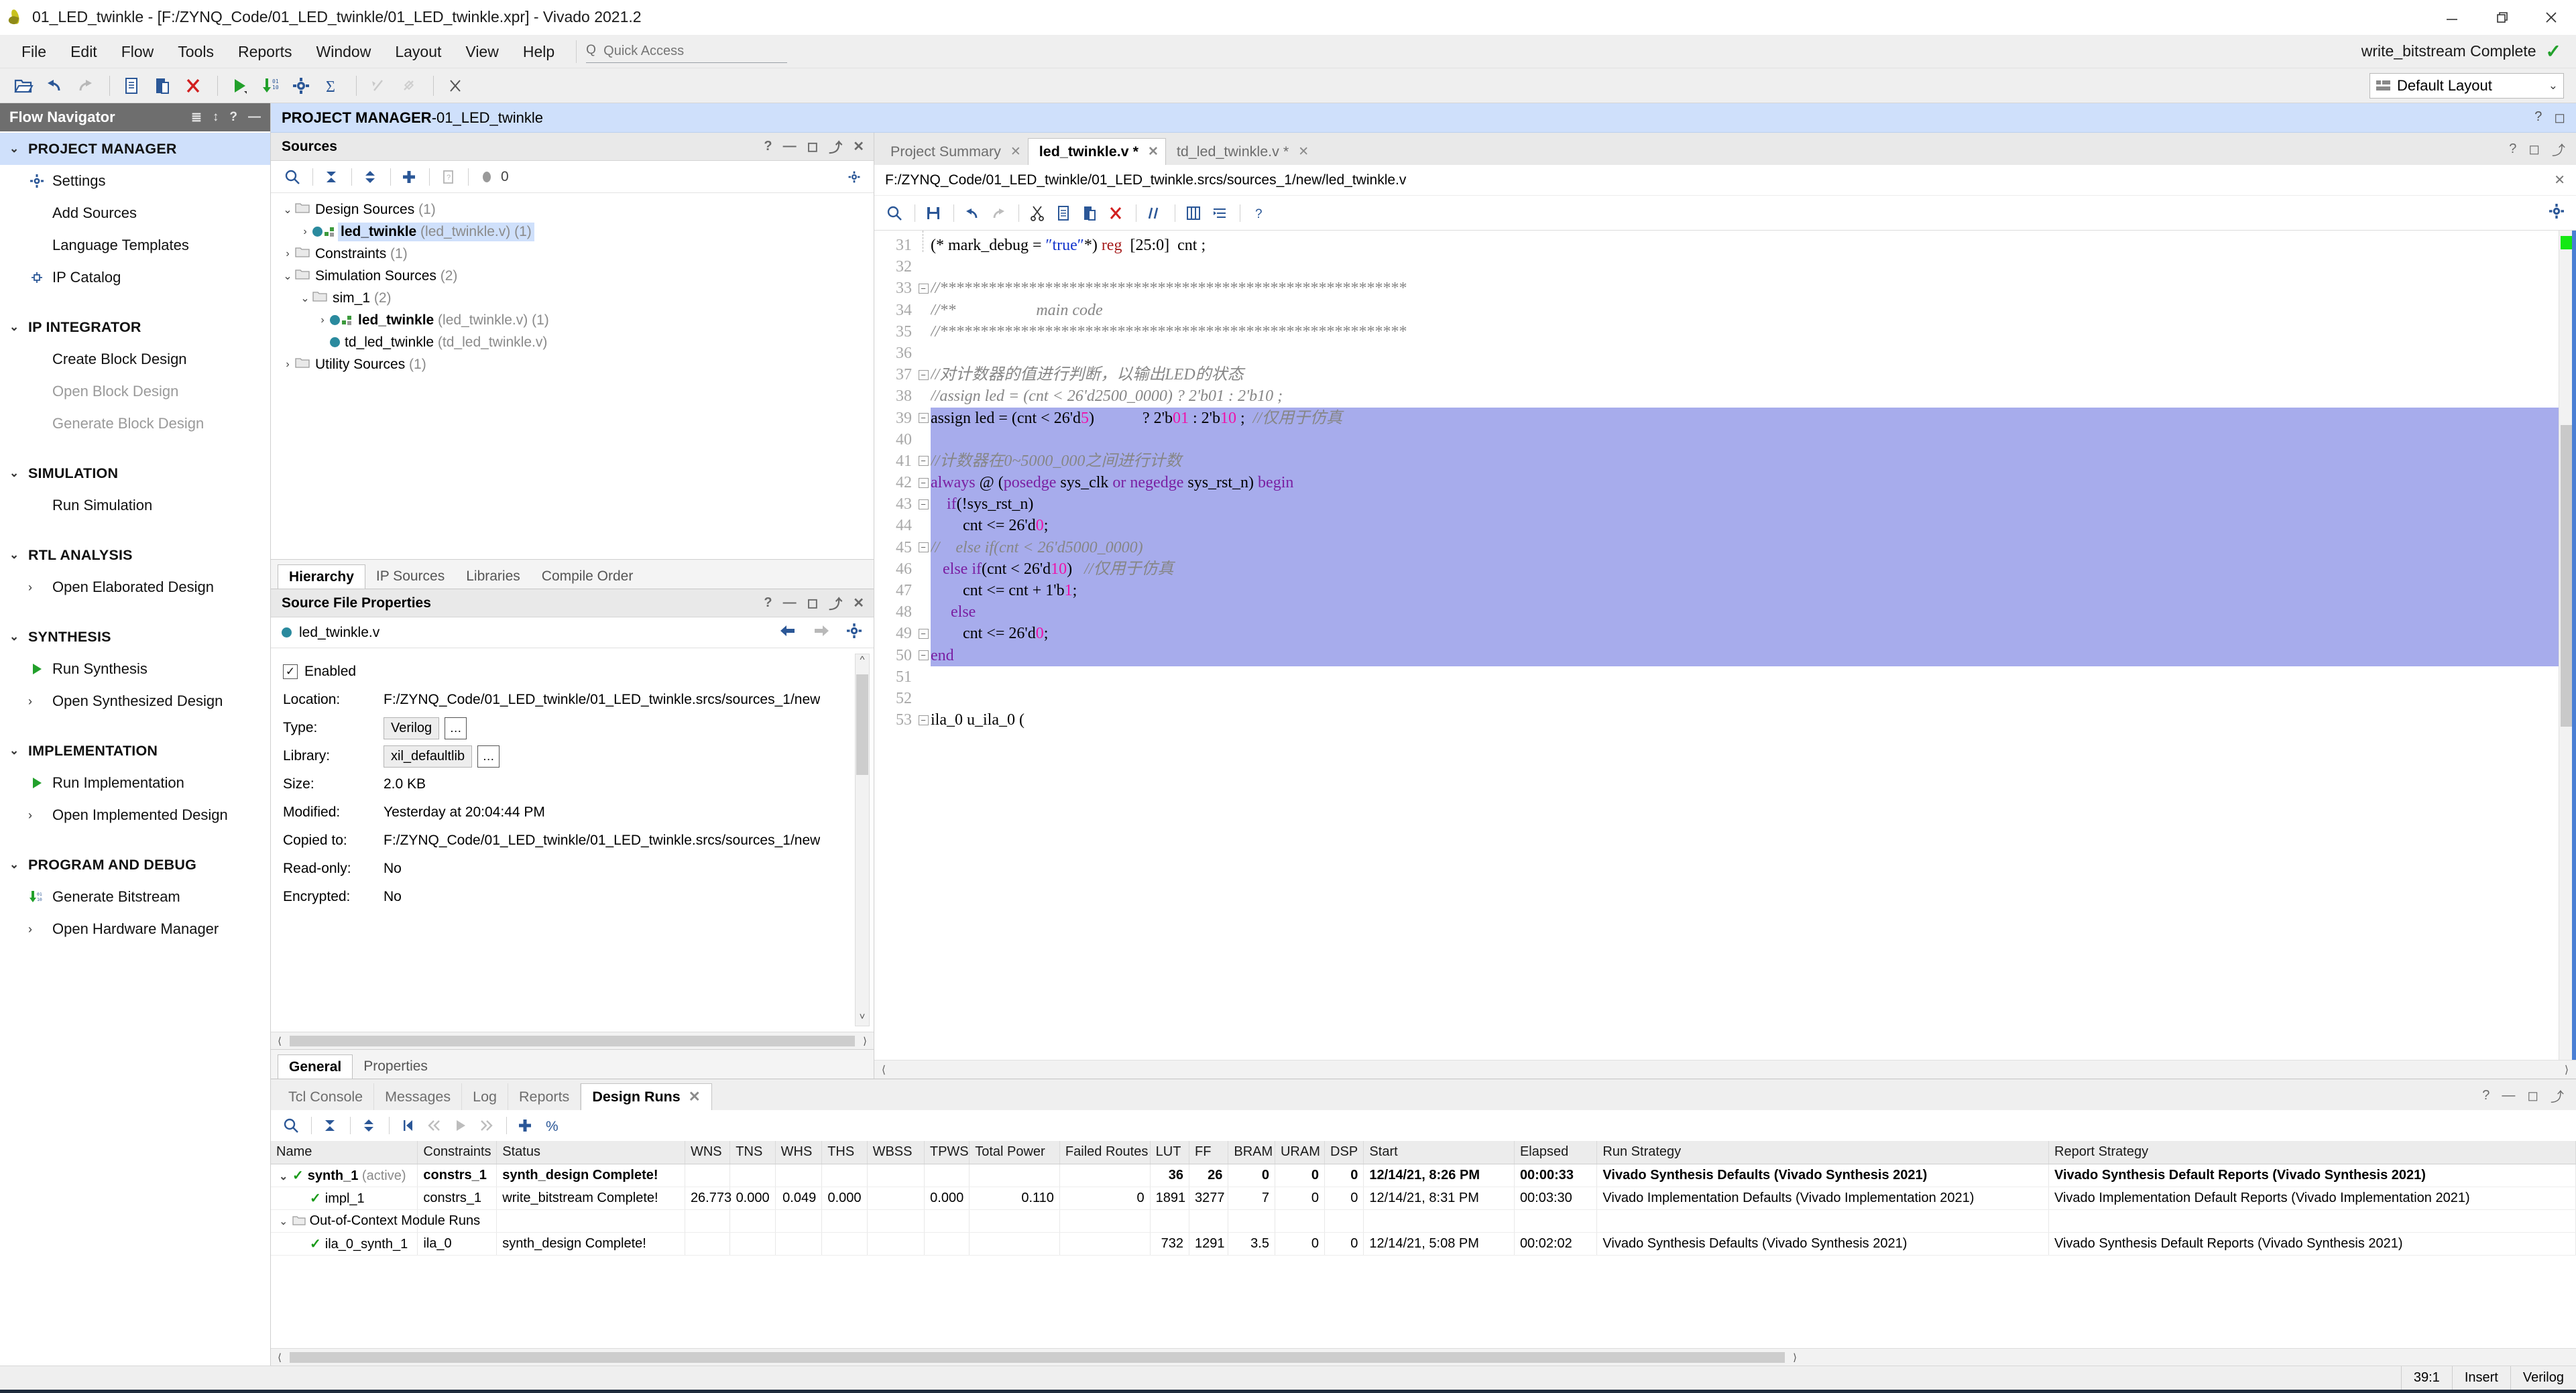 This screenshot has height=1393, width=2576. What do you see at coordinates (135, 505) in the screenshot?
I see `flow-item-run-simulation: Run Simulation` at bounding box center [135, 505].